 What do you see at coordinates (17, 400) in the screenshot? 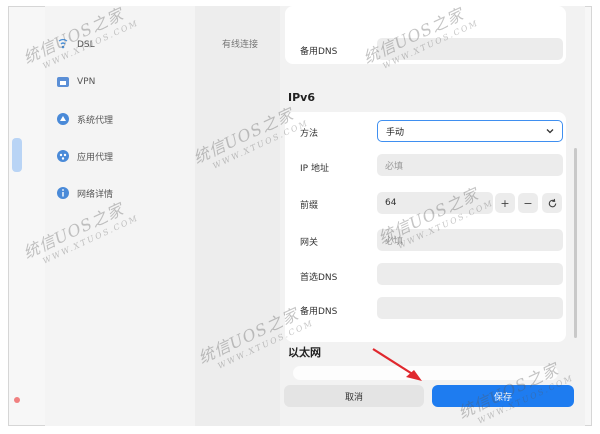
I see `window-close-dot` at bounding box center [17, 400].